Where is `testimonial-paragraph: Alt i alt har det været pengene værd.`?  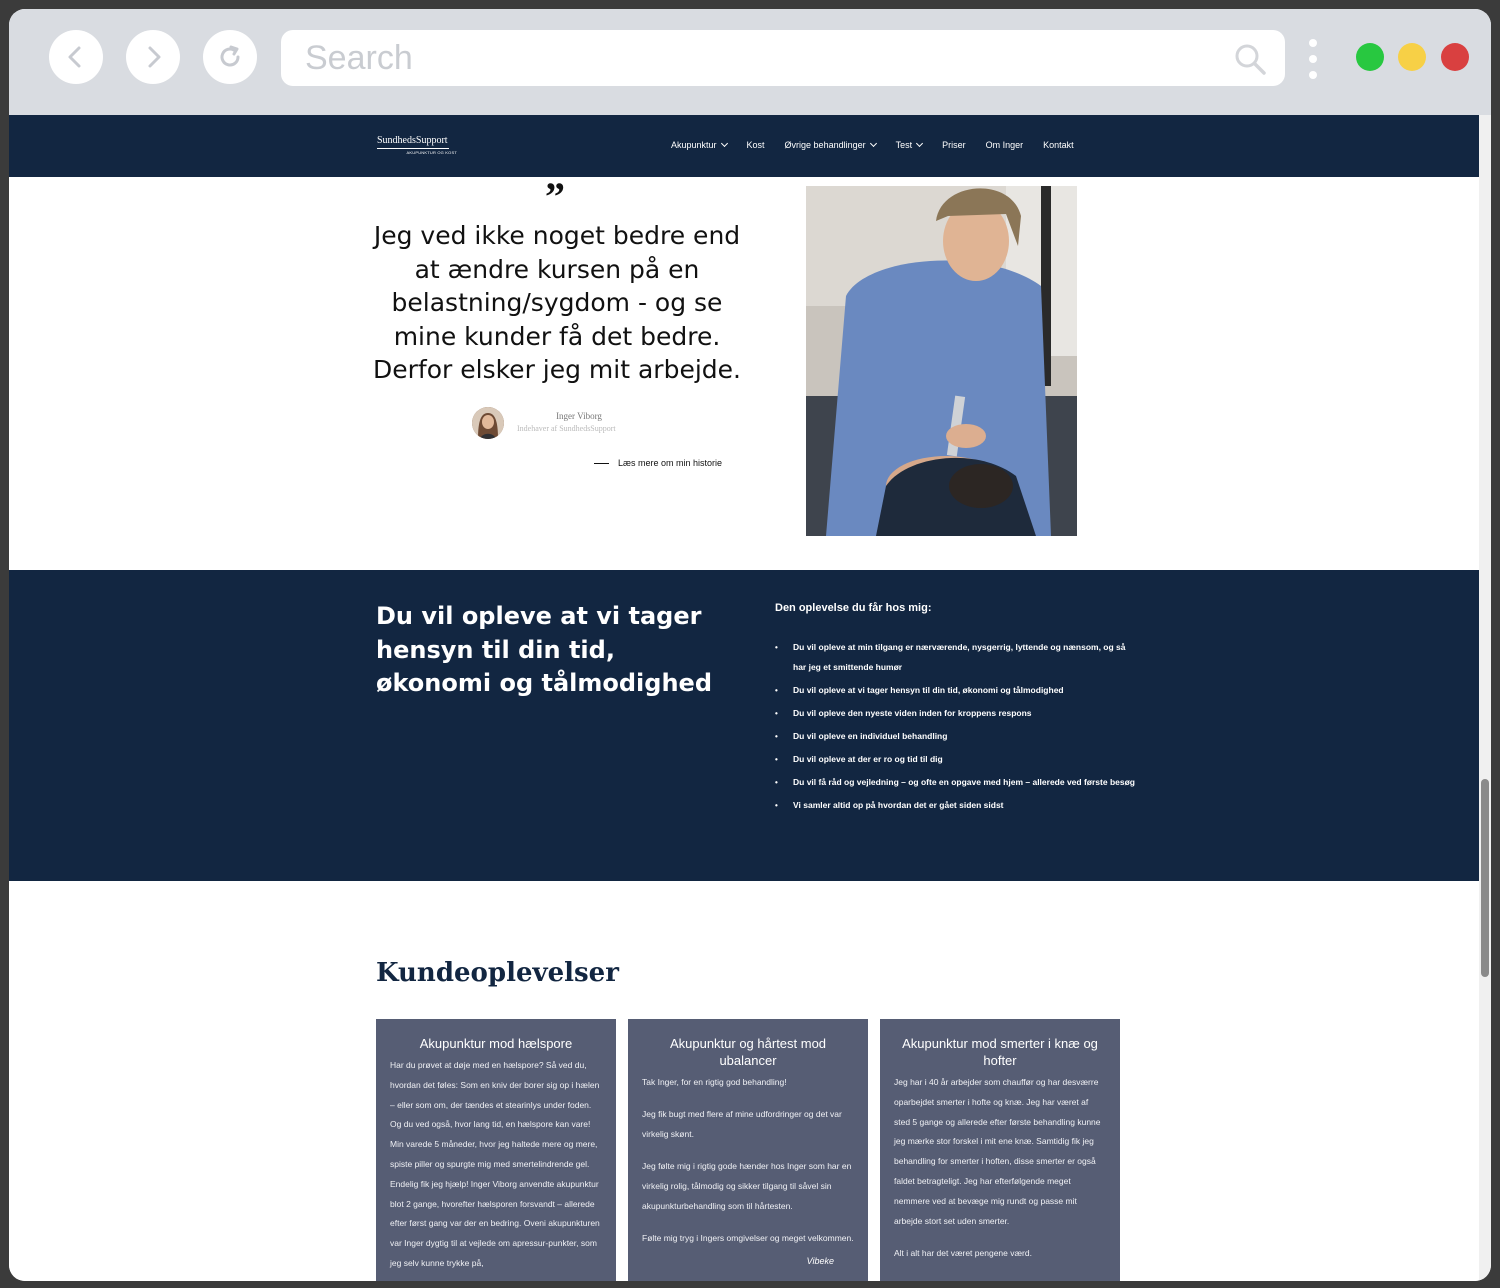
testimonial-paragraph: Alt i alt har det været pengene værd. is located at coordinates (963, 1252).